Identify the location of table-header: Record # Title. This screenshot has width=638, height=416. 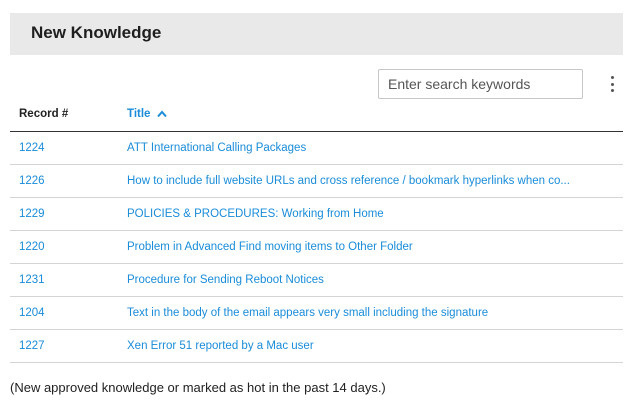
(316, 117).